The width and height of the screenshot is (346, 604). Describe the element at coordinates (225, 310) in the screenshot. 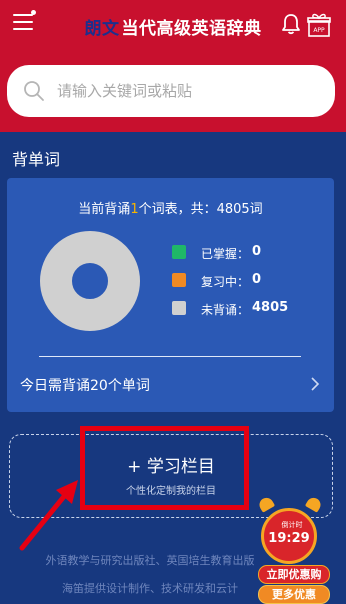

I see `not-studied-label: 未背诵：` at that location.